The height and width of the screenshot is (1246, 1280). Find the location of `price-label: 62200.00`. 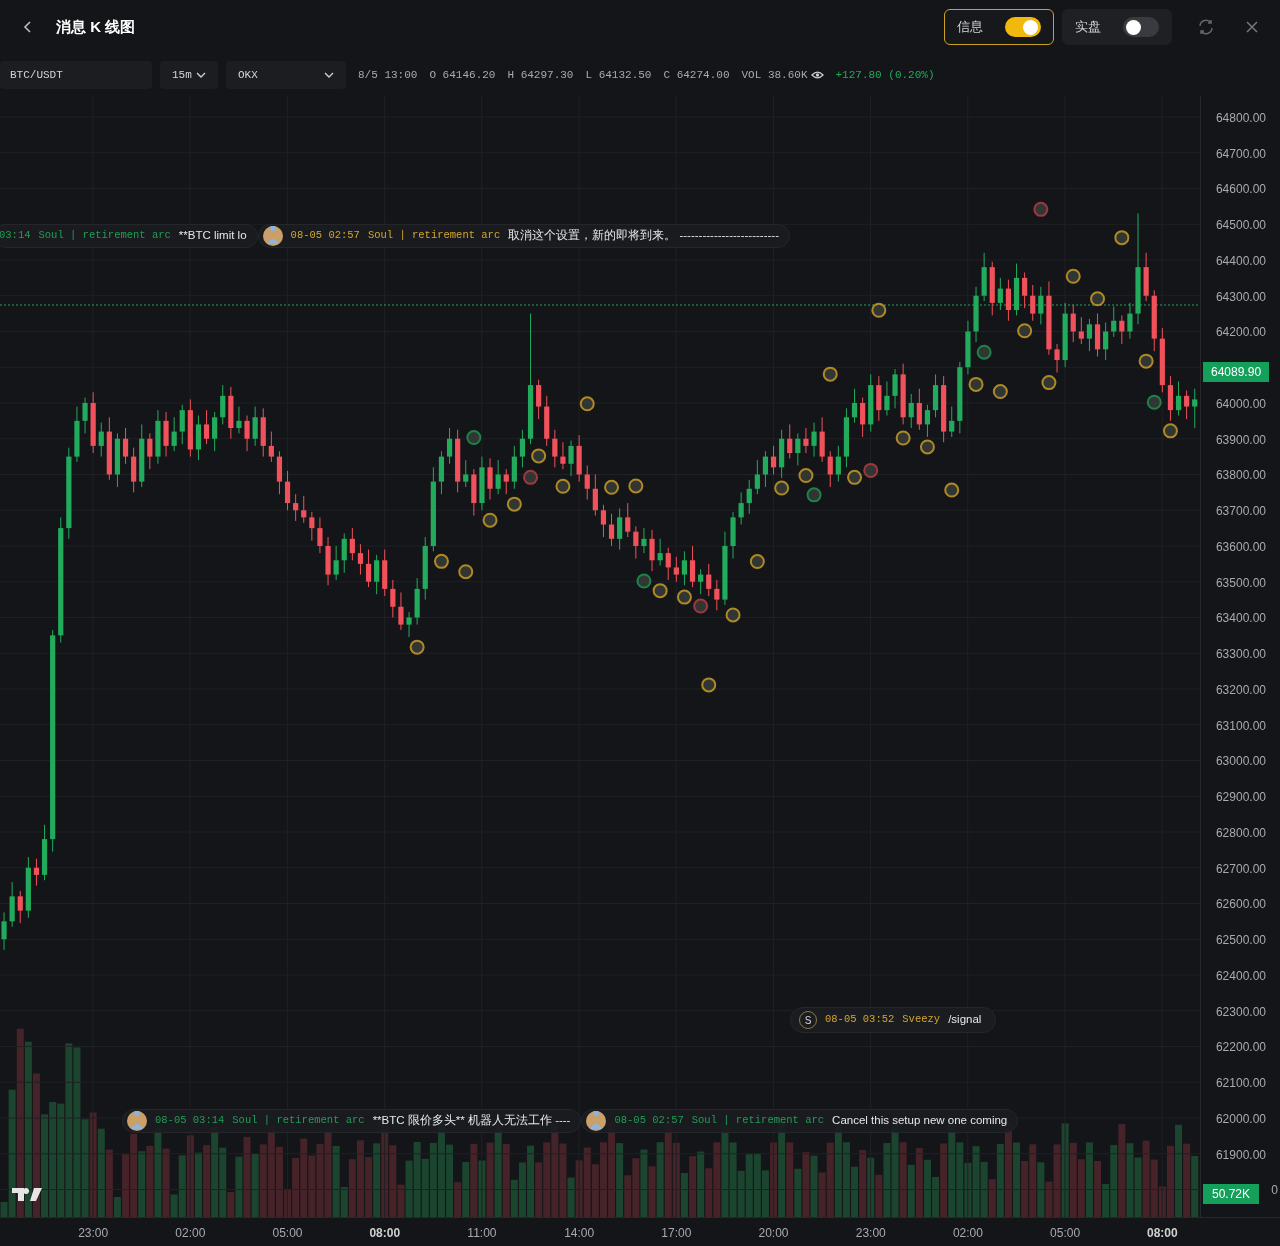

price-label: 62200.00 is located at coordinates (1240, 1048).